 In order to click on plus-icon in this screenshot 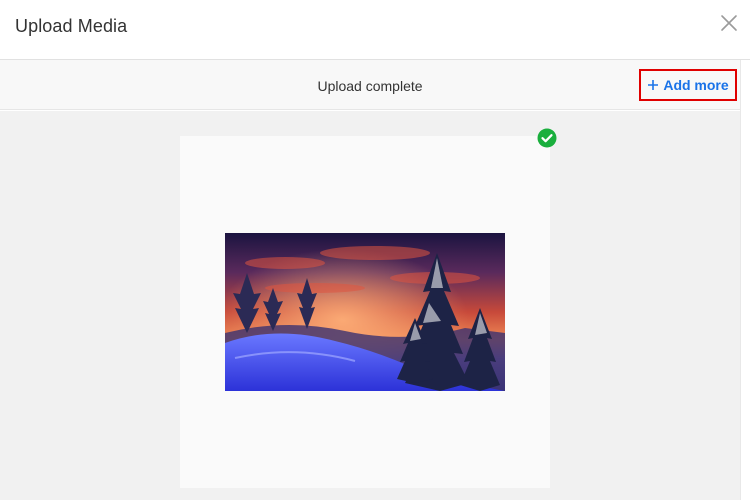, I will do `click(653, 85)`.